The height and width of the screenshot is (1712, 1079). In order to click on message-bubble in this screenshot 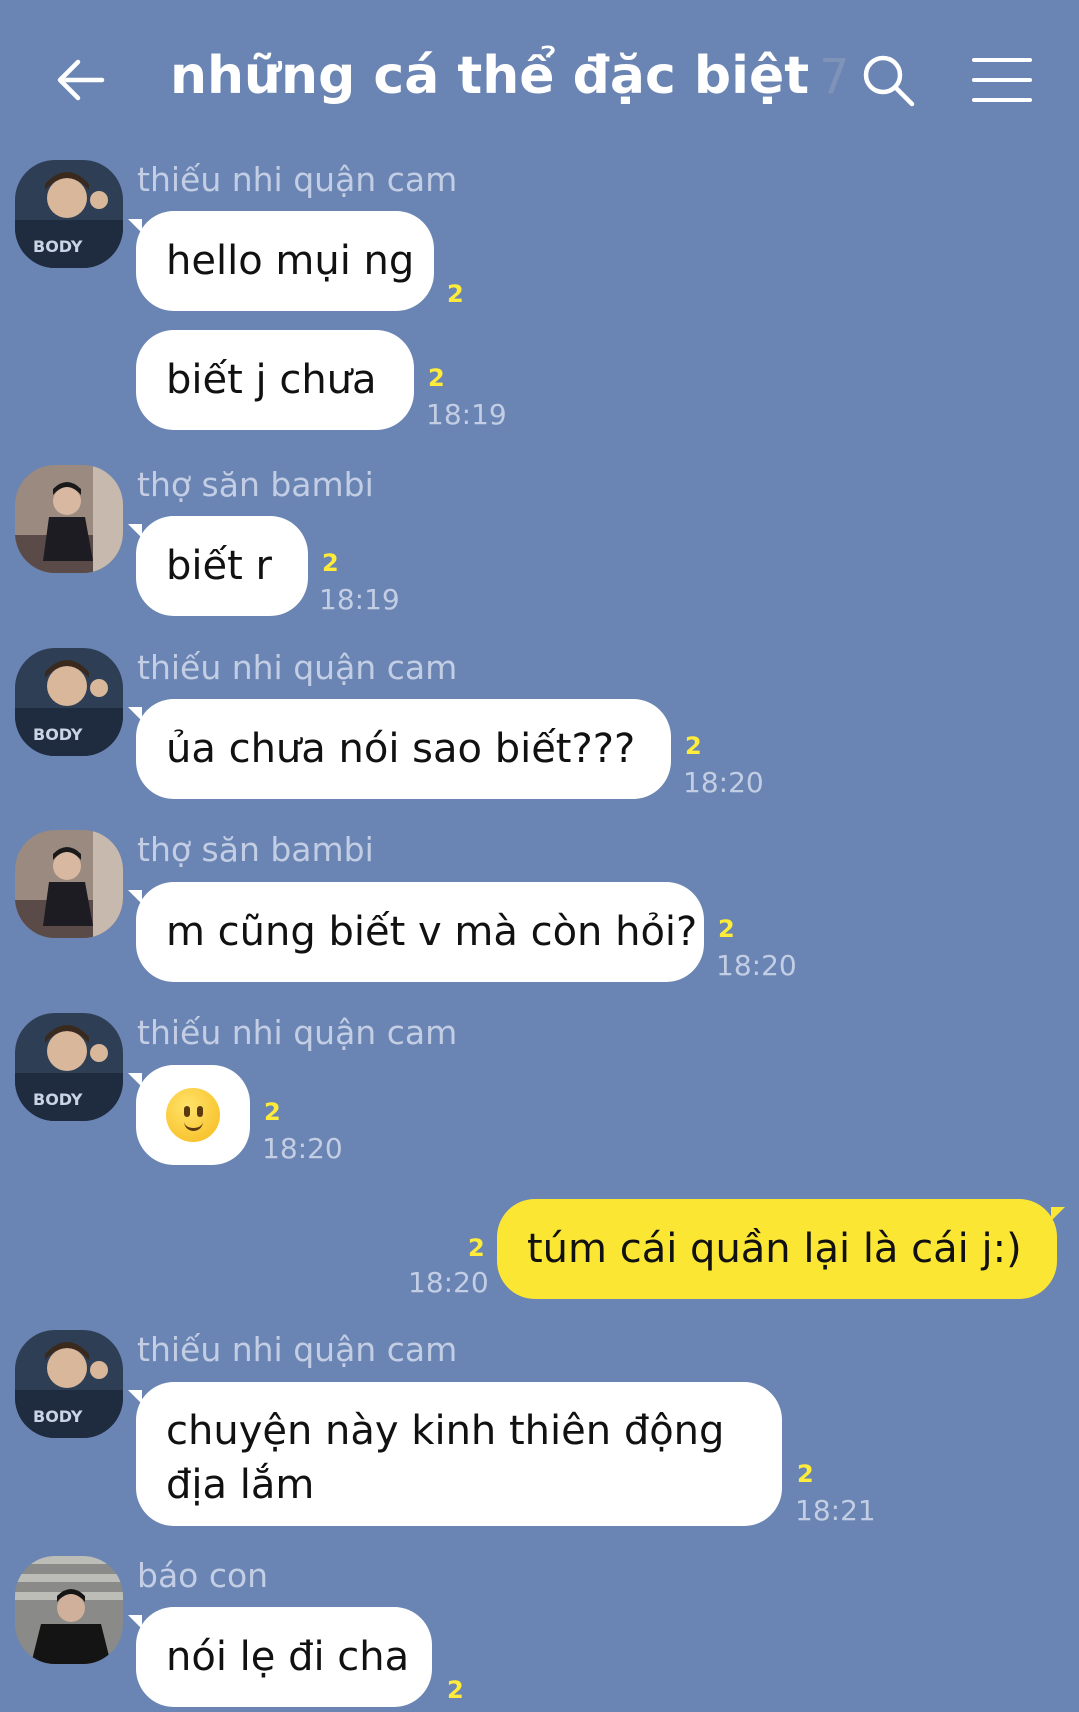, I will do `click(189, 1115)`.